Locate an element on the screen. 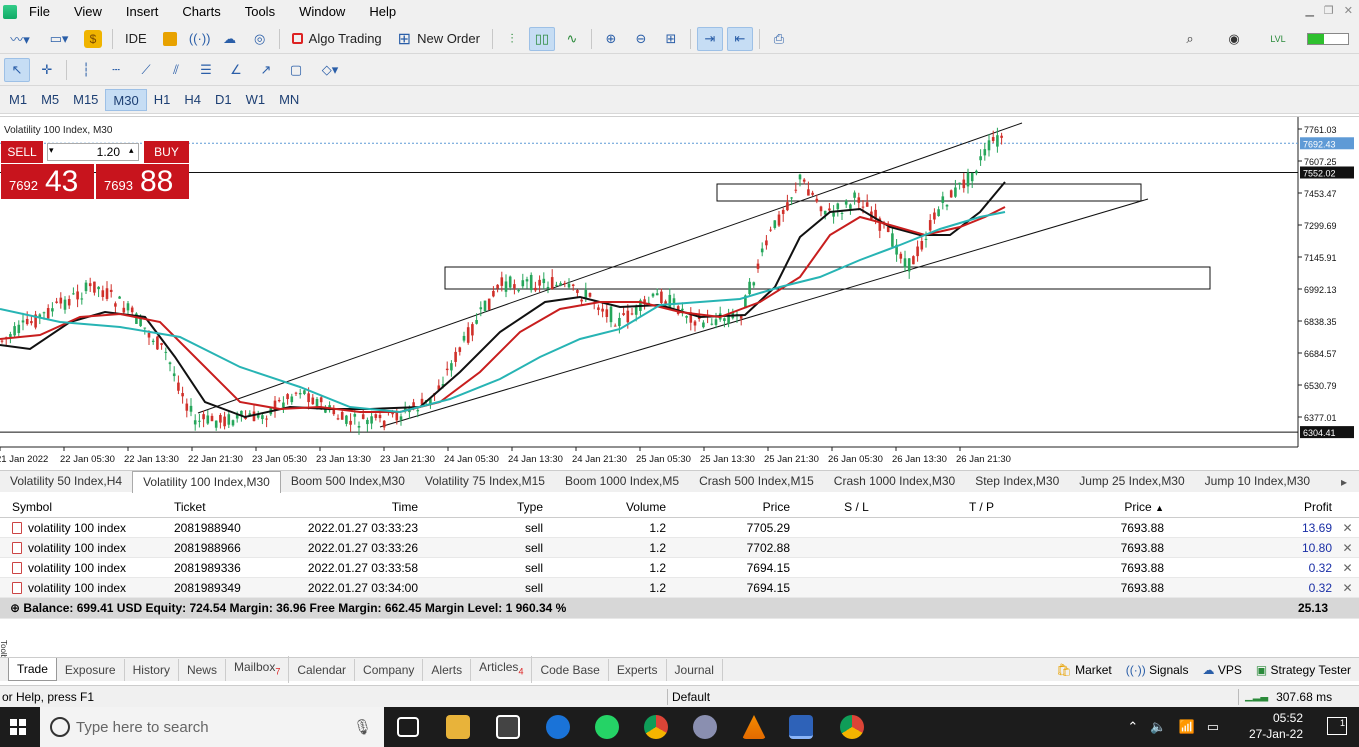 The height and width of the screenshot is (747, 1359). network-icon: 📶 is located at coordinates (1187, 727).